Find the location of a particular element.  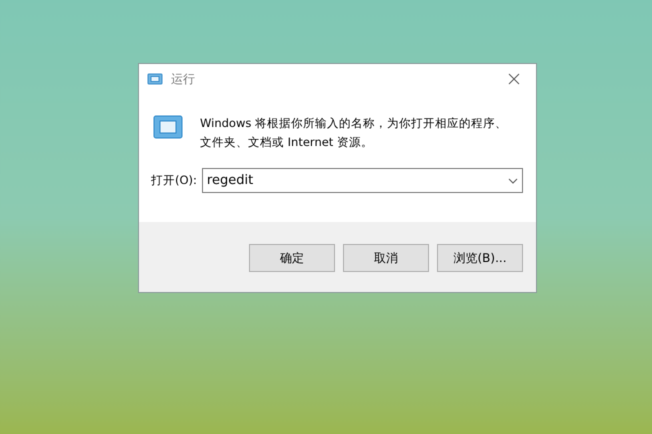

dialog-button: 确定 is located at coordinates (292, 258).